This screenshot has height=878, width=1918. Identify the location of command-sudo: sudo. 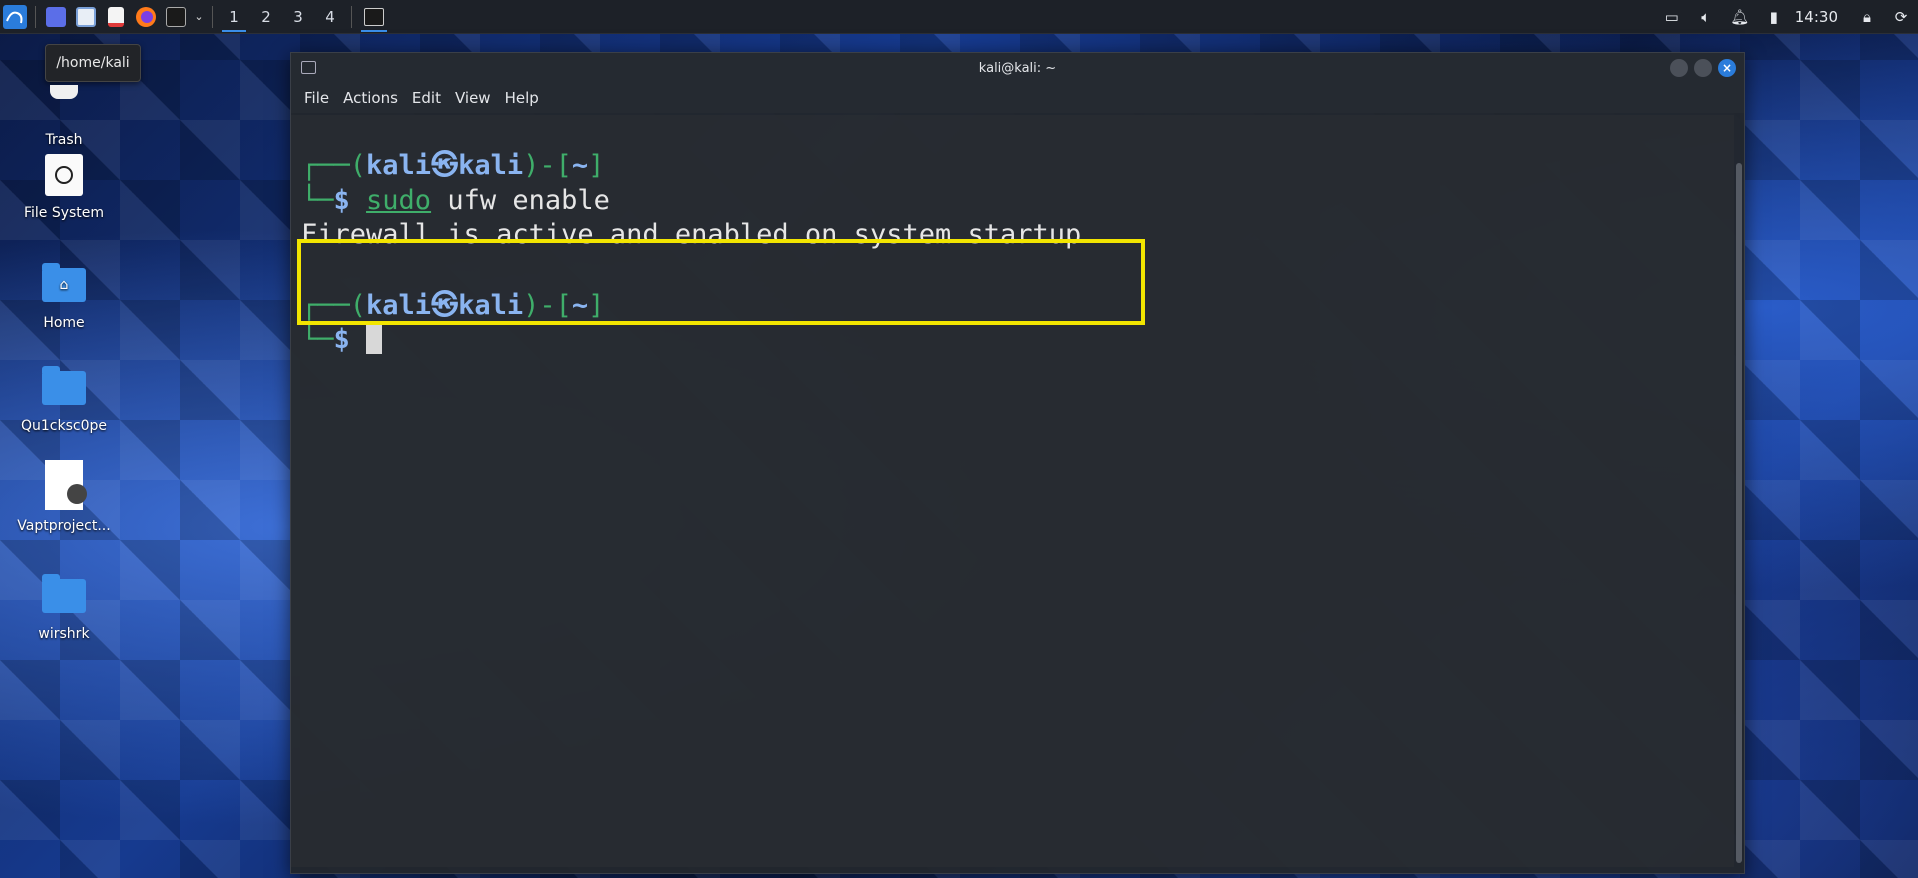
(399, 200).